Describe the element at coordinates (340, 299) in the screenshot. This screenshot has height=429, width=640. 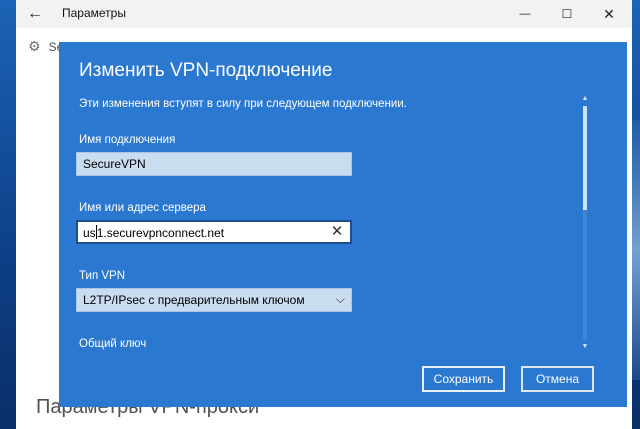
I see `chevron-down-icon: ⌵` at that location.